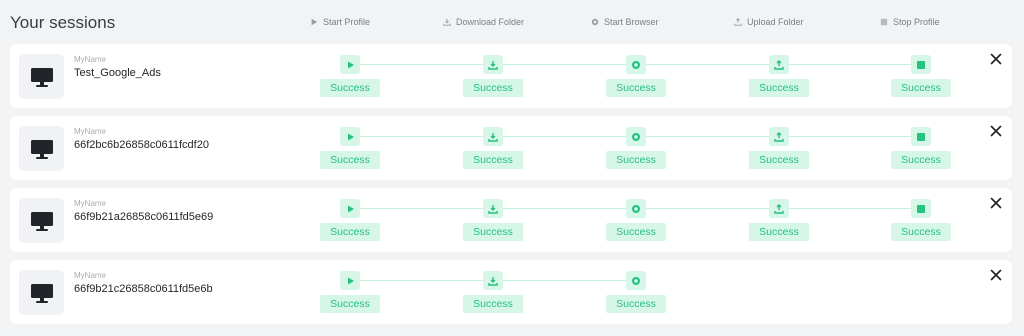  Describe the element at coordinates (775, 22) in the screenshot. I see `step-header-label: Upload Folder` at that location.